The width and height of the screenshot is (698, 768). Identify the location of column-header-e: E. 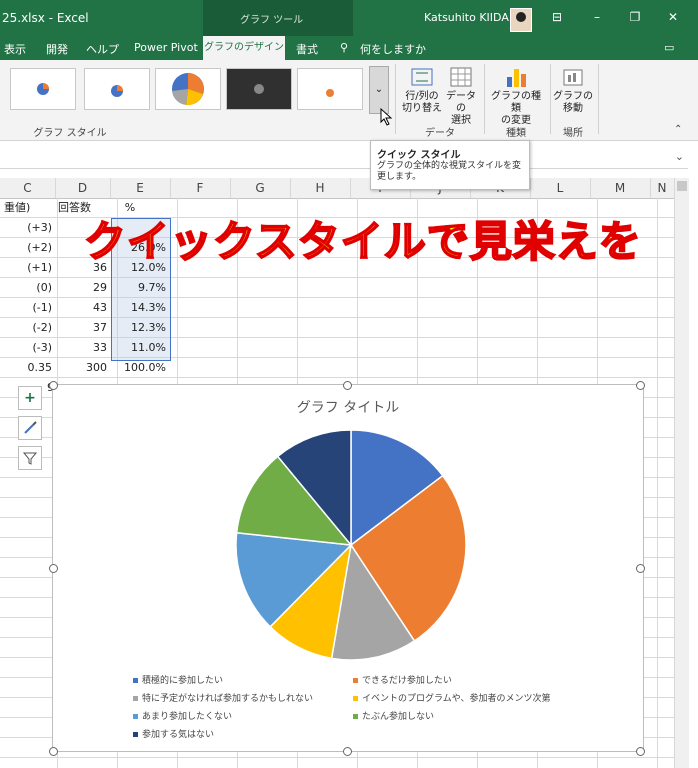
(140, 188).